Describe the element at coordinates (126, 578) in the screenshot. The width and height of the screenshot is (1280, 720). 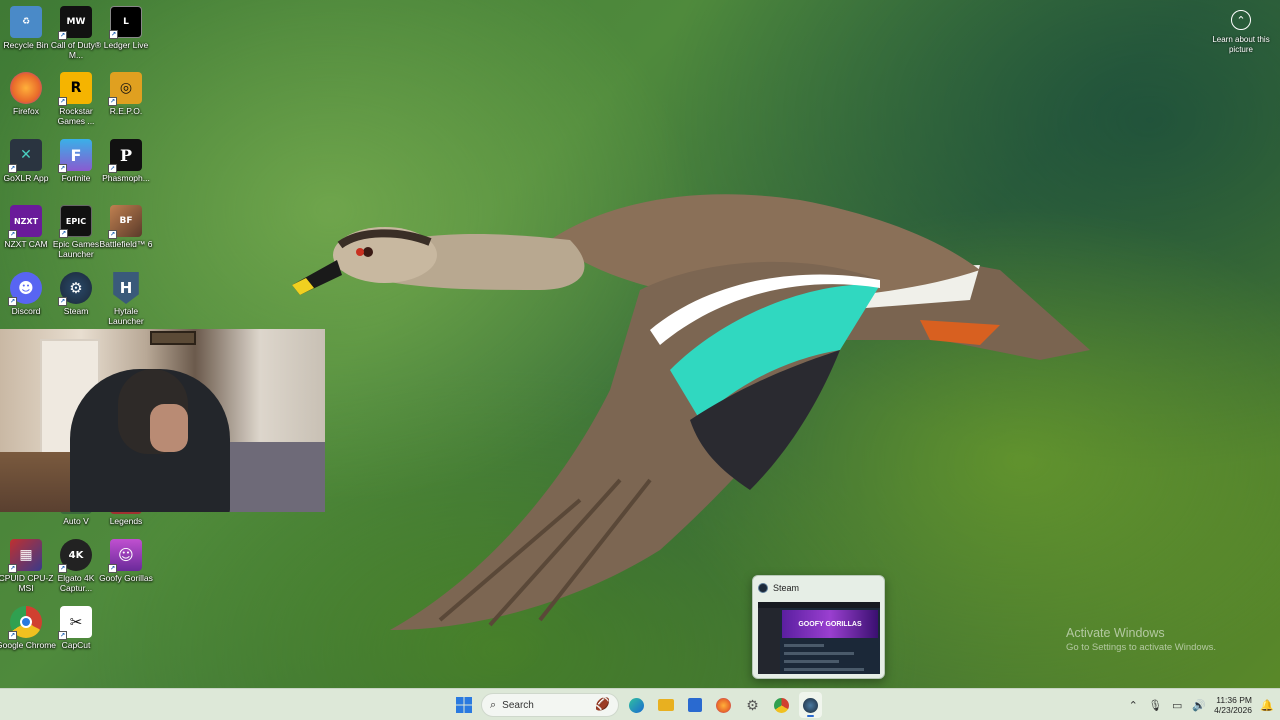
I see `desktop-icon-label: Goofy Gorillas` at that location.